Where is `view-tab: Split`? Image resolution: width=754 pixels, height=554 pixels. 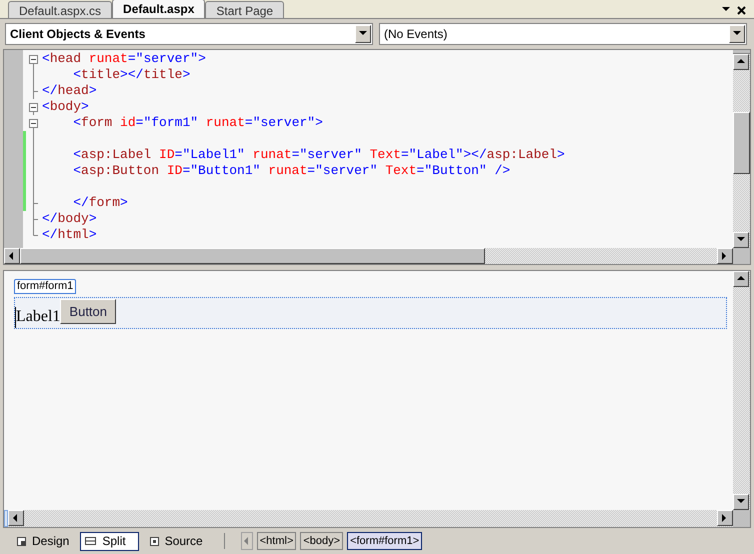 view-tab: Split is located at coordinates (109, 541).